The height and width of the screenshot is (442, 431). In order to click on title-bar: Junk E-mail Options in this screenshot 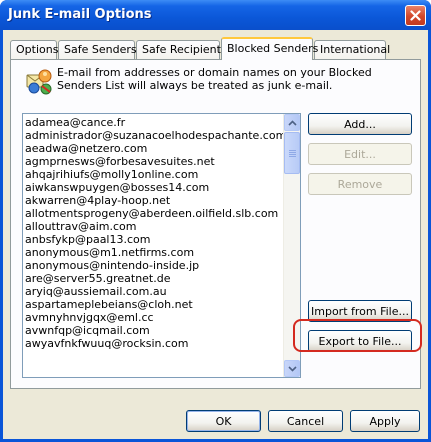, I will do `click(215, 15)`.